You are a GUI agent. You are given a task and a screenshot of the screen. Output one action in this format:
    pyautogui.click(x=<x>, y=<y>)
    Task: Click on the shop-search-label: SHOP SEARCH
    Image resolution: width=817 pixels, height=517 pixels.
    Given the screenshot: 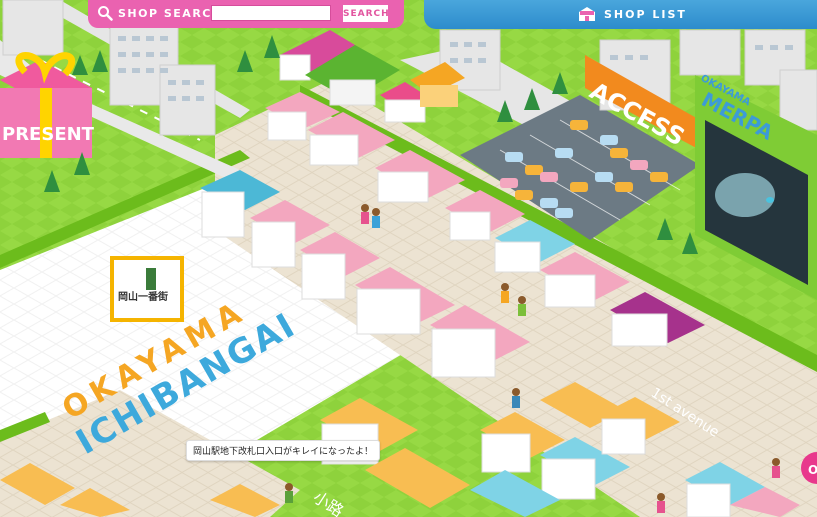 What is the action you would take?
    pyautogui.click(x=170, y=13)
    